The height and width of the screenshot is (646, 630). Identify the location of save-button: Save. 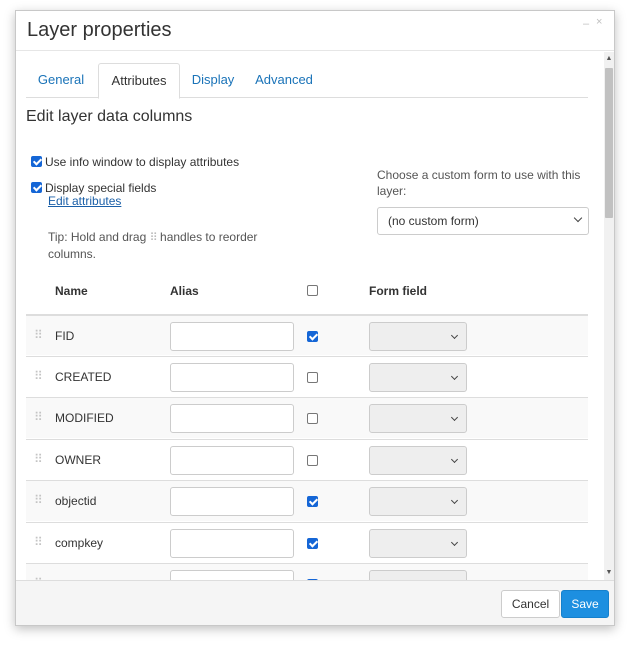
(585, 604).